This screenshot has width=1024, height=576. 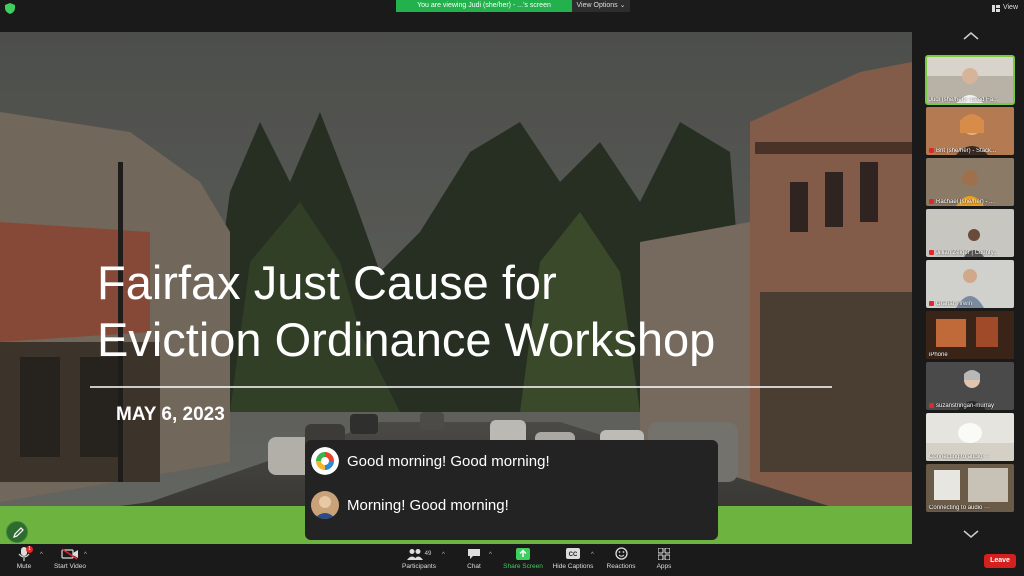 I want to click on chat-label: Chat, so click(x=474, y=566).